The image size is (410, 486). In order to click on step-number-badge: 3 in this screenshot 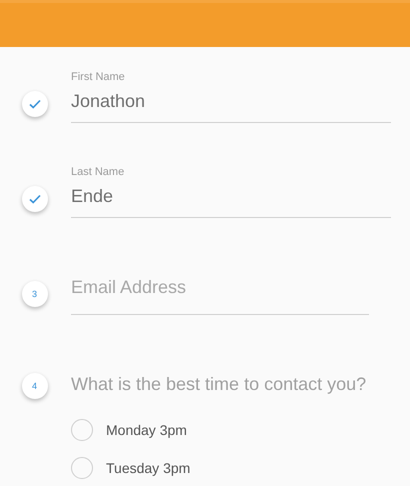, I will do `click(35, 294)`.